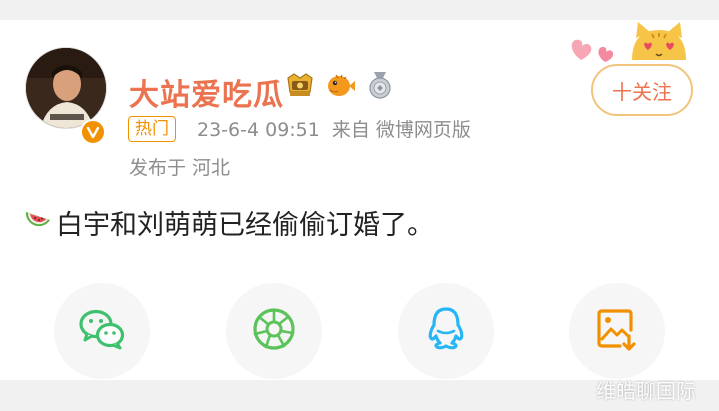 This screenshot has width=719, height=411. I want to click on source: 来自 微博网页版, so click(401, 130).